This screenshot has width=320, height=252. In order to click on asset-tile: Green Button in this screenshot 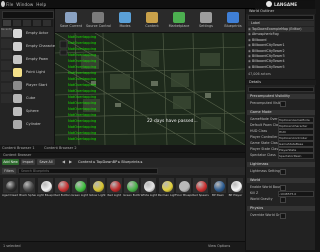, I will do `click(131, 191)`.